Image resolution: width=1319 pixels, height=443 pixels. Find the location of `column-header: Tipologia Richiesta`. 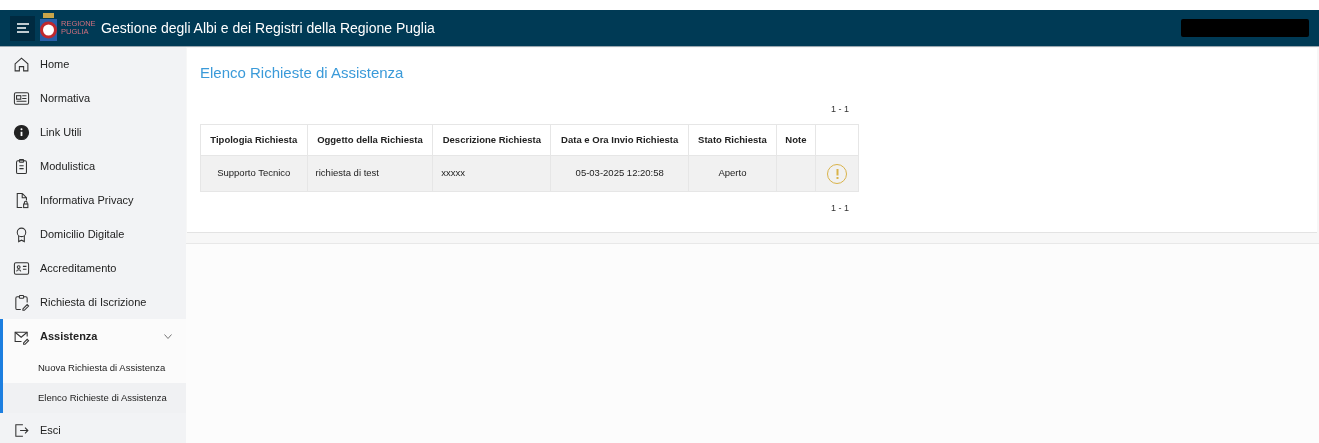

column-header: Tipologia Richiesta is located at coordinates (254, 140).